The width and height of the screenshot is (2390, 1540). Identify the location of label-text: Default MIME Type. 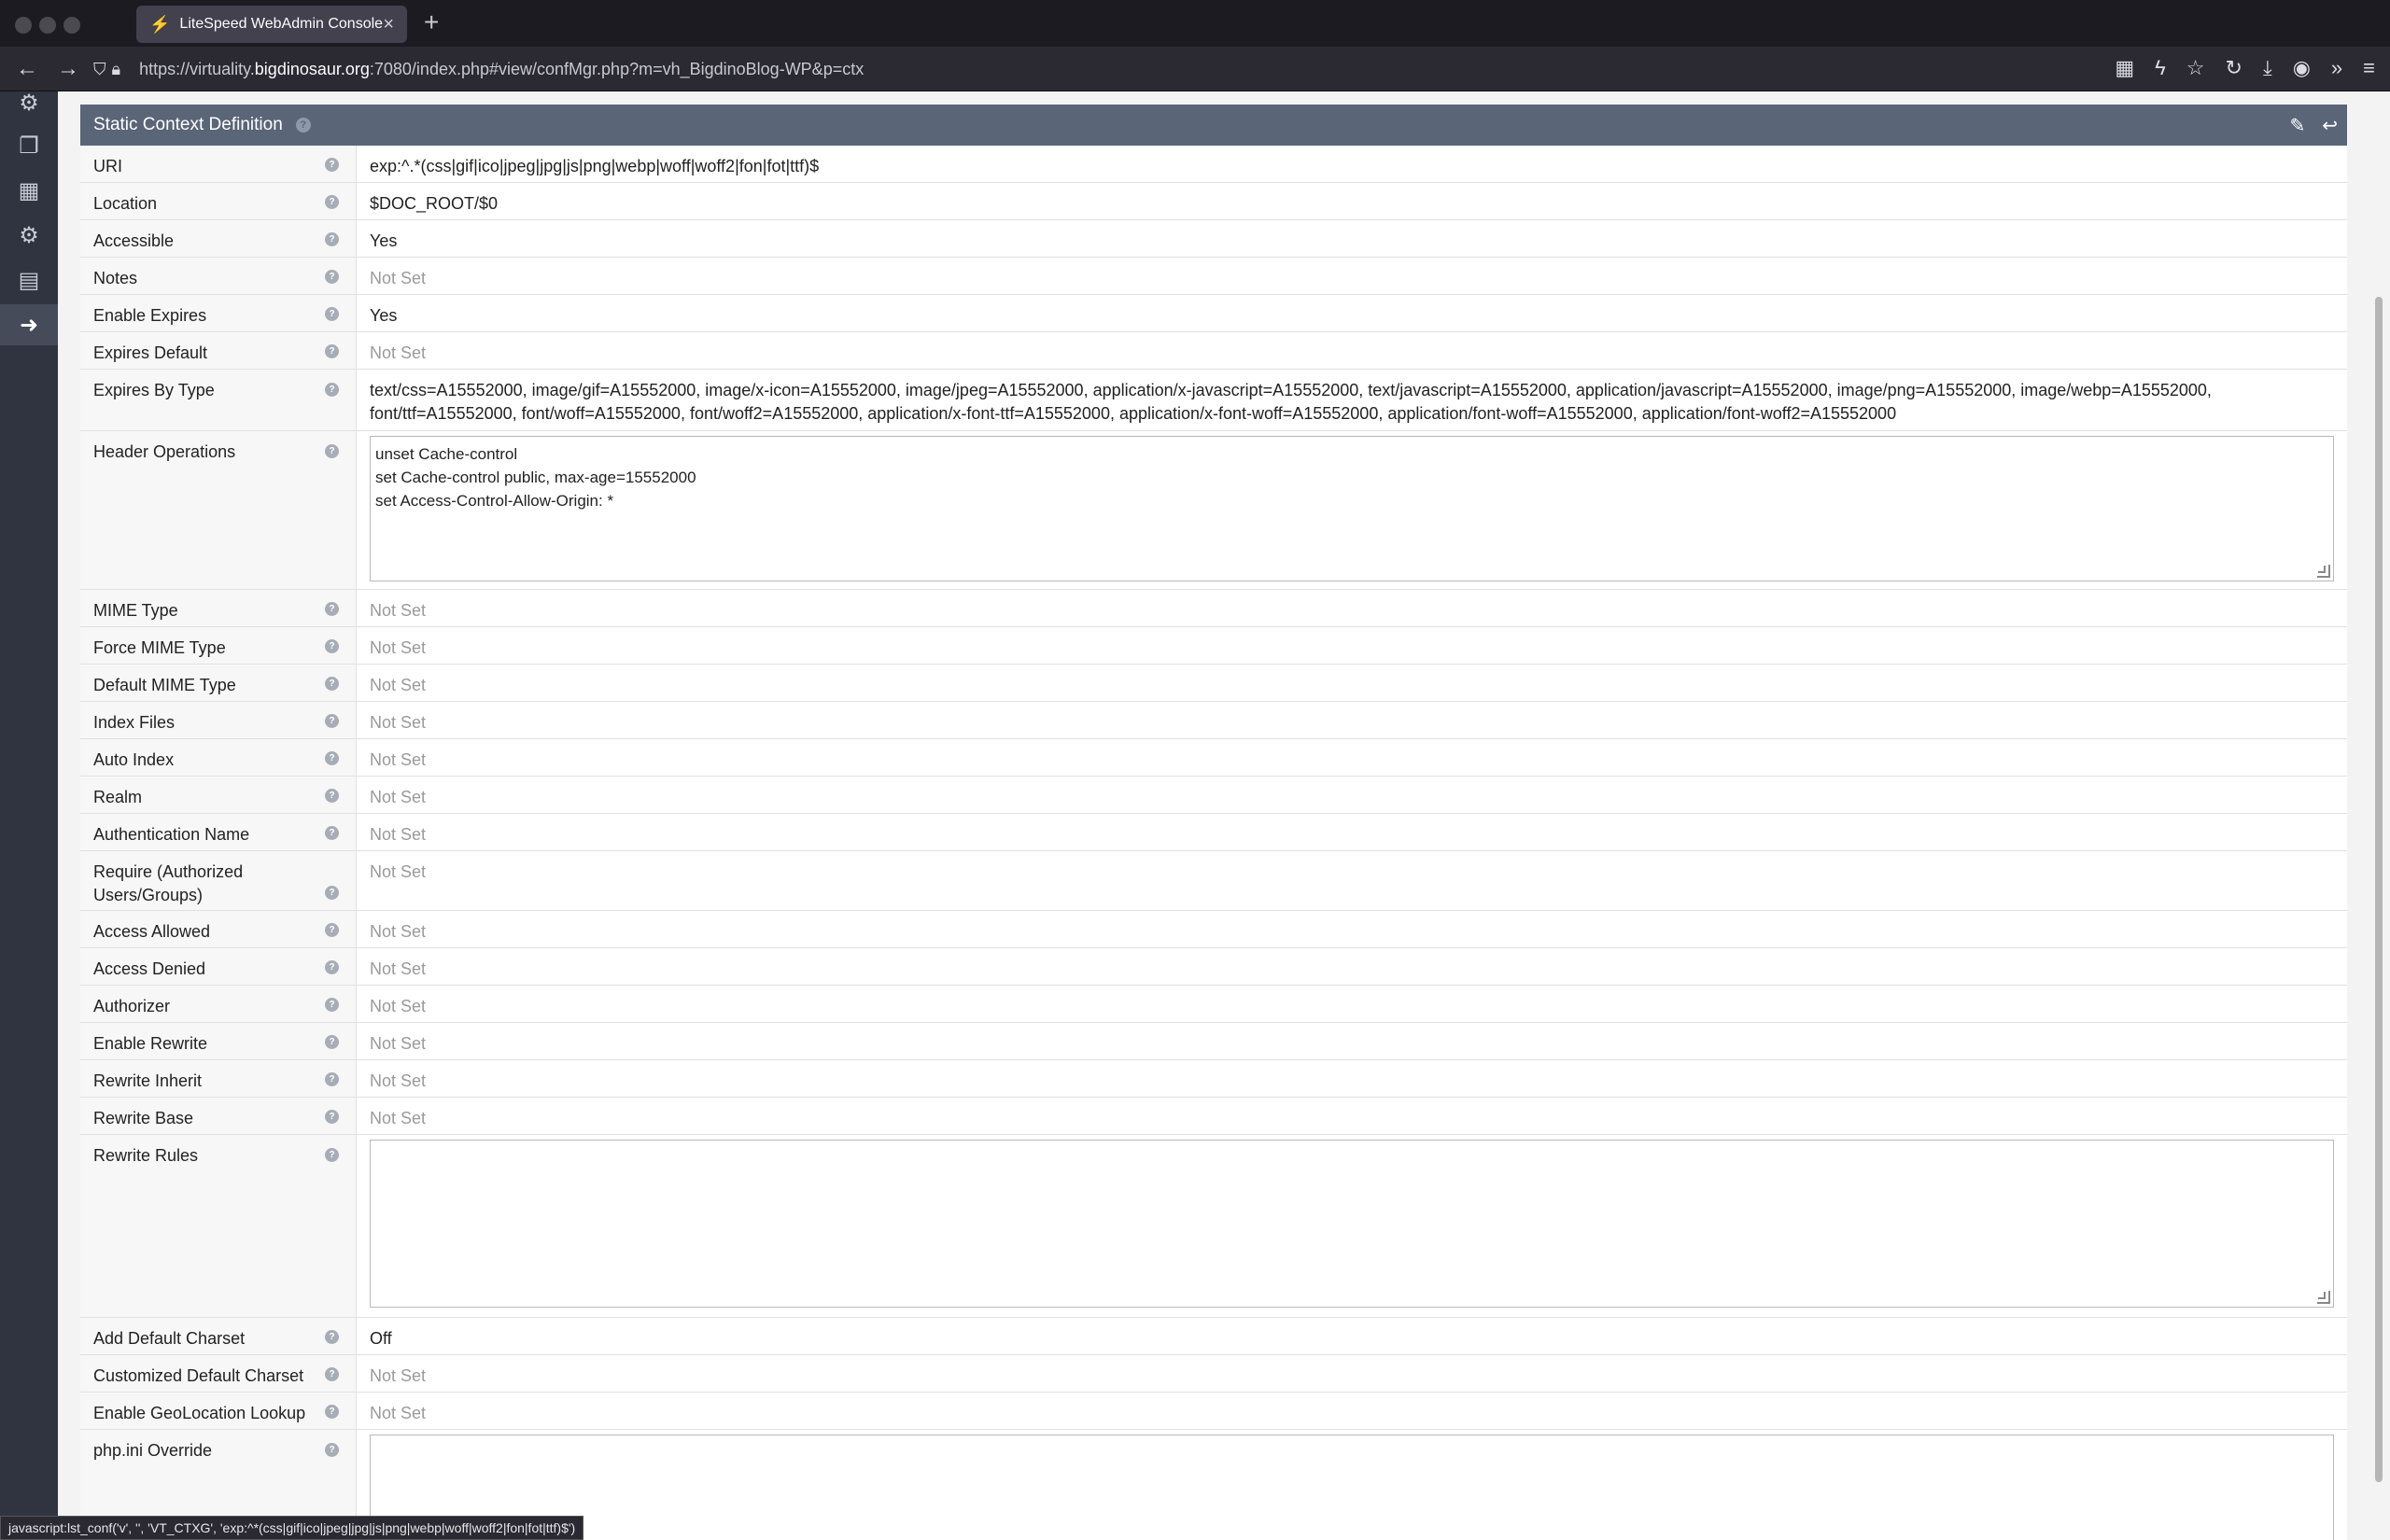
(164, 685).